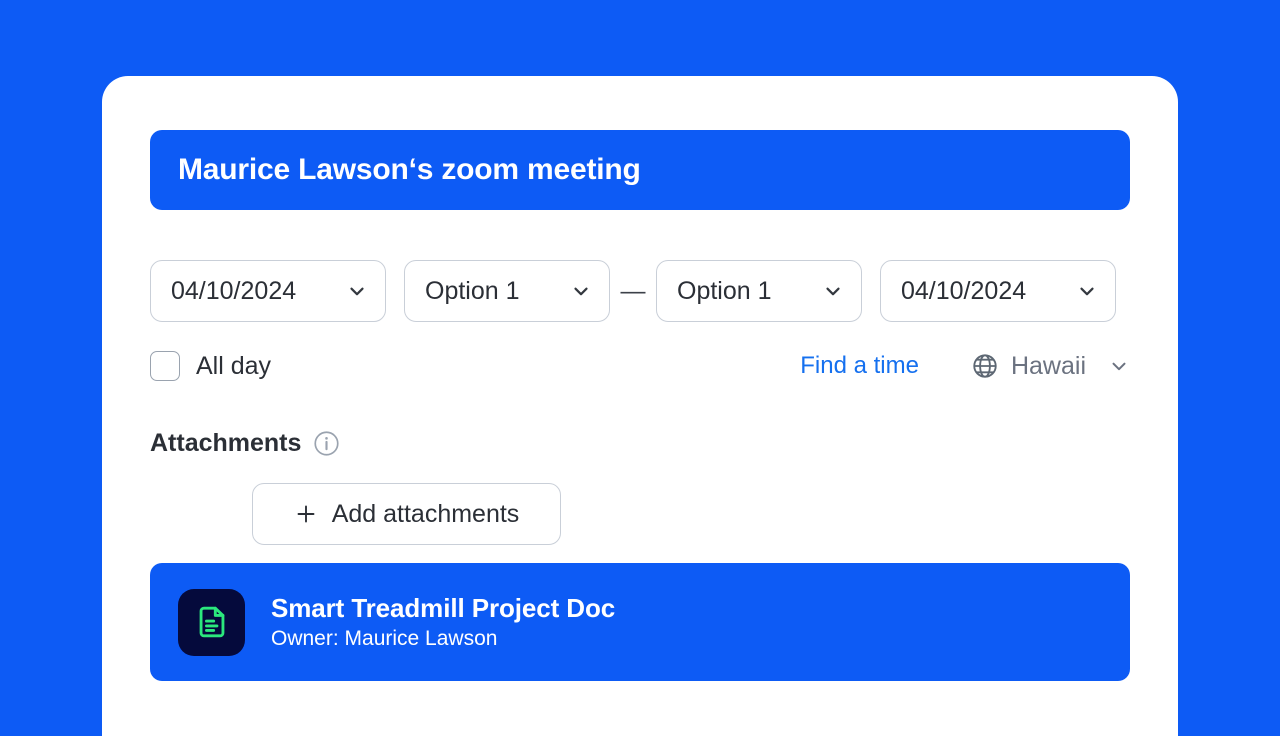  What do you see at coordinates (409, 169) in the screenshot?
I see `meeting-title-text: Maurice Lawson‘s zoom meeting` at bounding box center [409, 169].